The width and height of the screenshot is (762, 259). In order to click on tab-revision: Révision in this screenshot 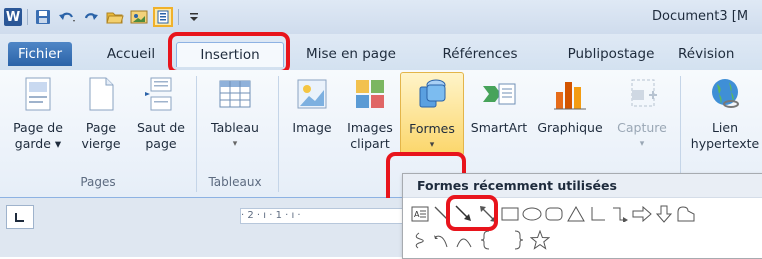, I will do `click(720, 54)`.